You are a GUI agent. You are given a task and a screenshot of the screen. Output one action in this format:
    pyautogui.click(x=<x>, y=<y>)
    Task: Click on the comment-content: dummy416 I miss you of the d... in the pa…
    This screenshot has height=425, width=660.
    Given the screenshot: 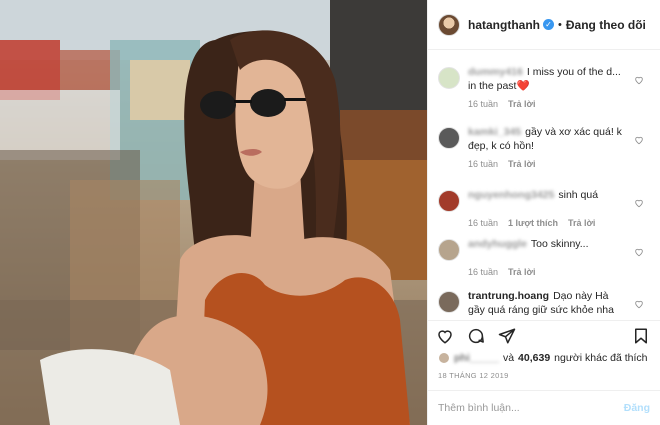 What is the action you would take?
    pyautogui.click(x=548, y=79)
    